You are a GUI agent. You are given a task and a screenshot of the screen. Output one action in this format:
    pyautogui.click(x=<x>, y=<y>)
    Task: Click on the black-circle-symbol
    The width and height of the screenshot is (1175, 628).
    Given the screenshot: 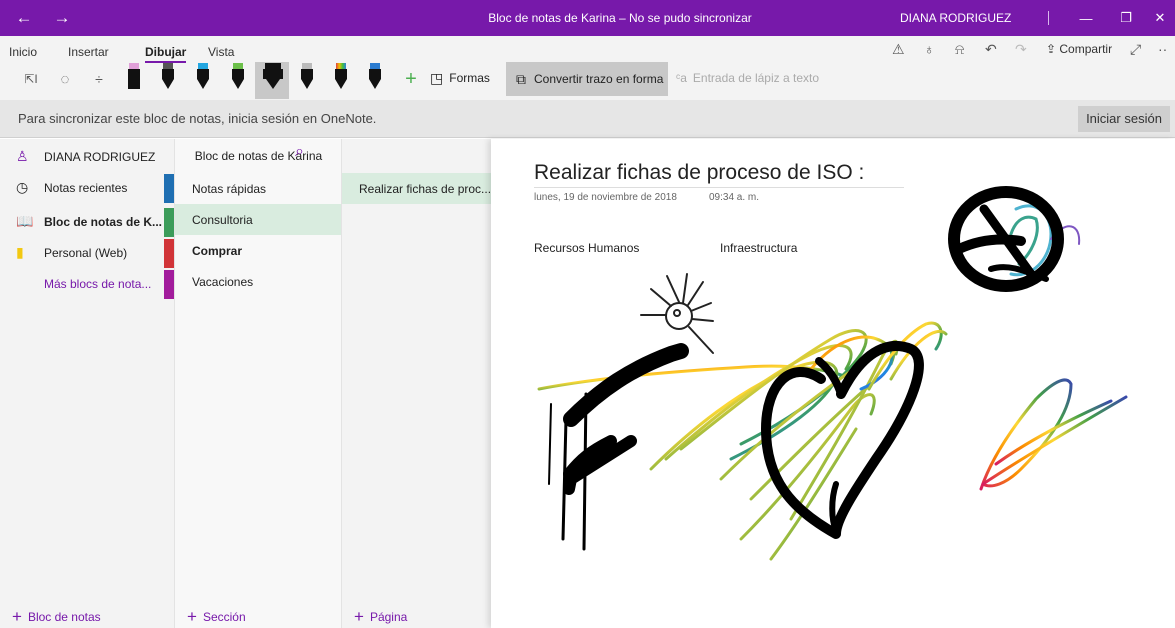 What is the action you would take?
    pyautogui.click(x=1014, y=239)
    